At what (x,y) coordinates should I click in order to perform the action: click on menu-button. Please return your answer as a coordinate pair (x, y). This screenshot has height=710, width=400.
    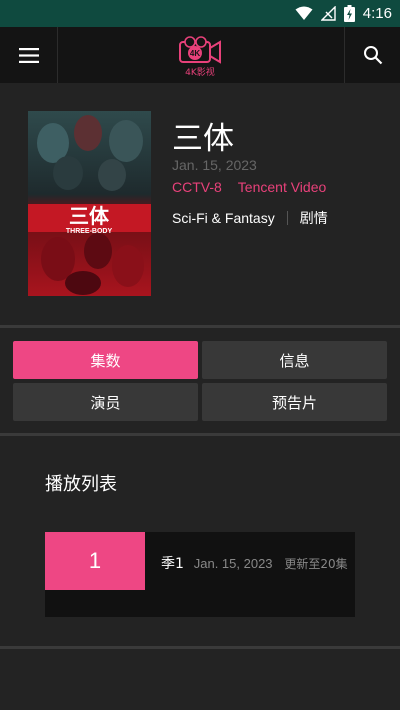
    Looking at the image, I should click on (29, 55).